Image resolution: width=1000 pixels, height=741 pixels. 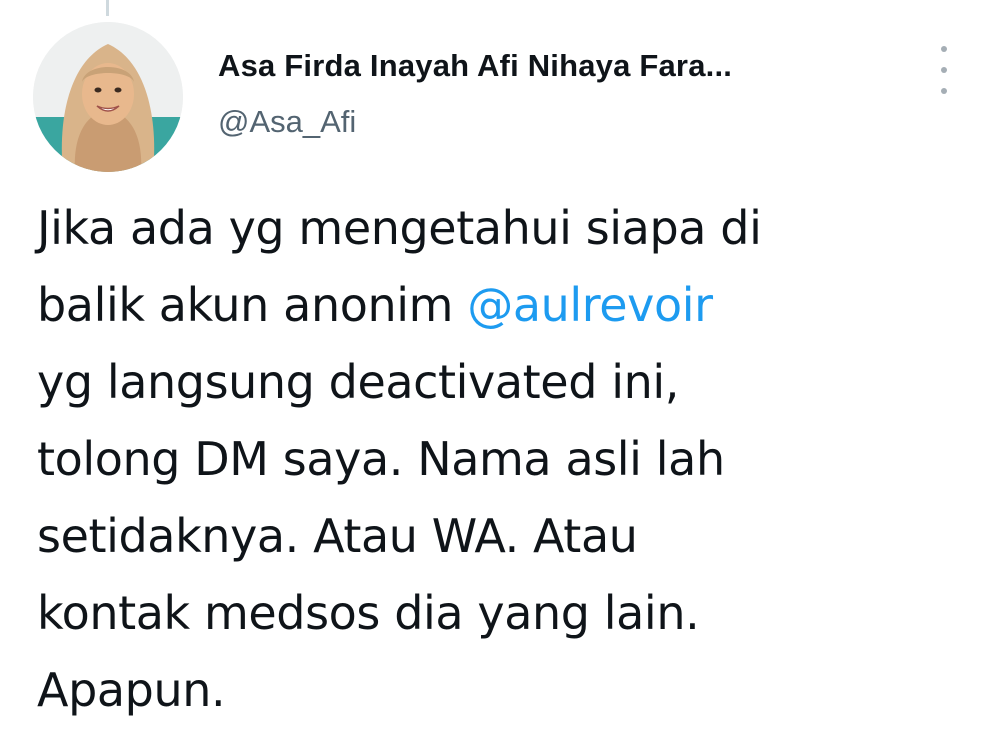 What do you see at coordinates (107, 8) in the screenshot?
I see `thread-connector-line` at bounding box center [107, 8].